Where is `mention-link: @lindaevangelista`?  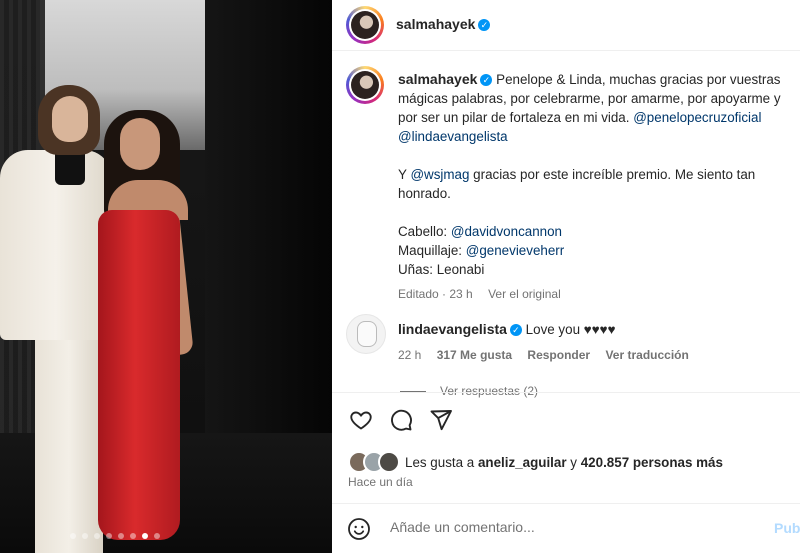 mention-link: @lindaevangelista is located at coordinates (453, 136).